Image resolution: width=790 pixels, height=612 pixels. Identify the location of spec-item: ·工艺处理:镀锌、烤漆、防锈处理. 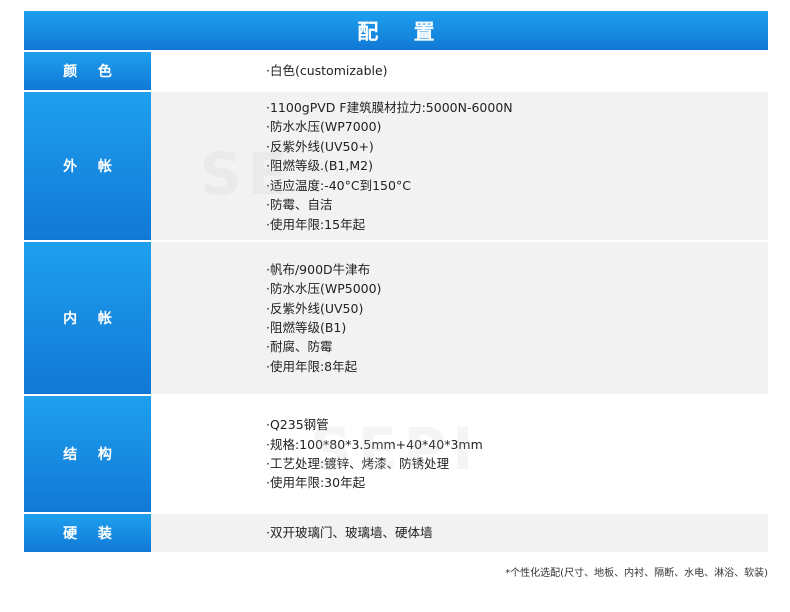
(358, 463).